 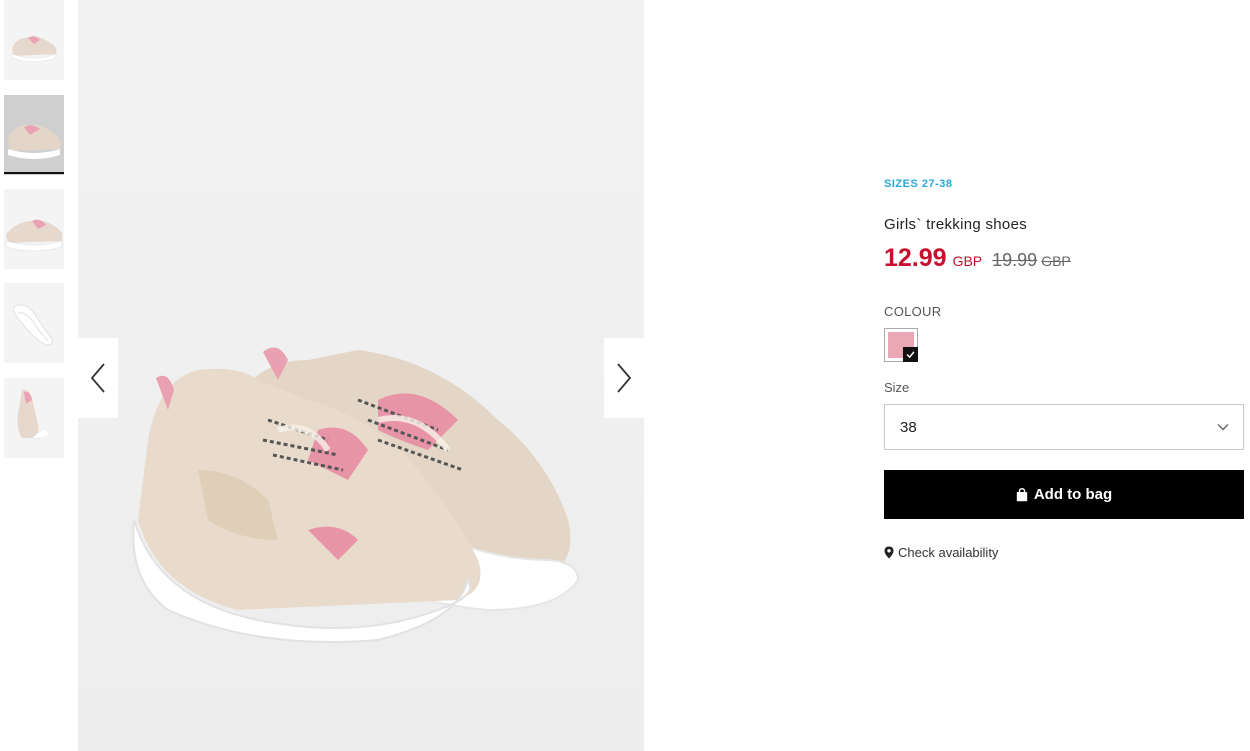 I want to click on size-label: Size, so click(x=897, y=387).